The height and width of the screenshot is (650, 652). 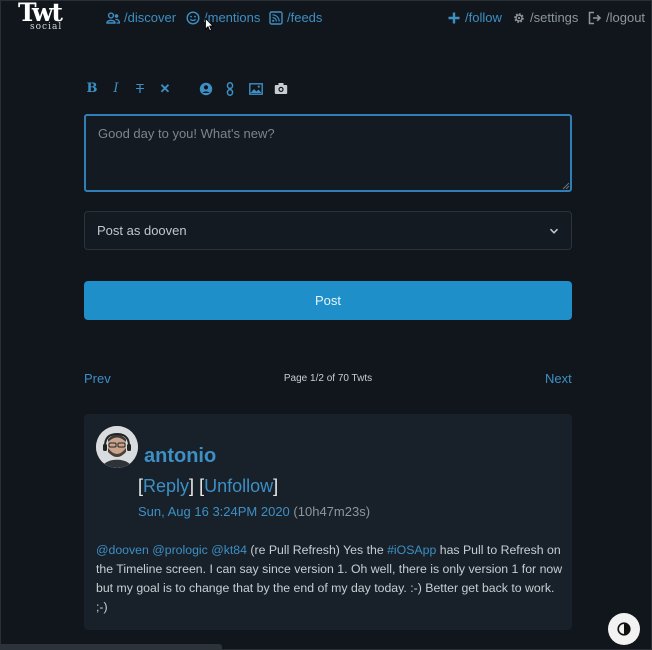 I want to click on nav-feeds: /feeds, so click(x=295, y=17).